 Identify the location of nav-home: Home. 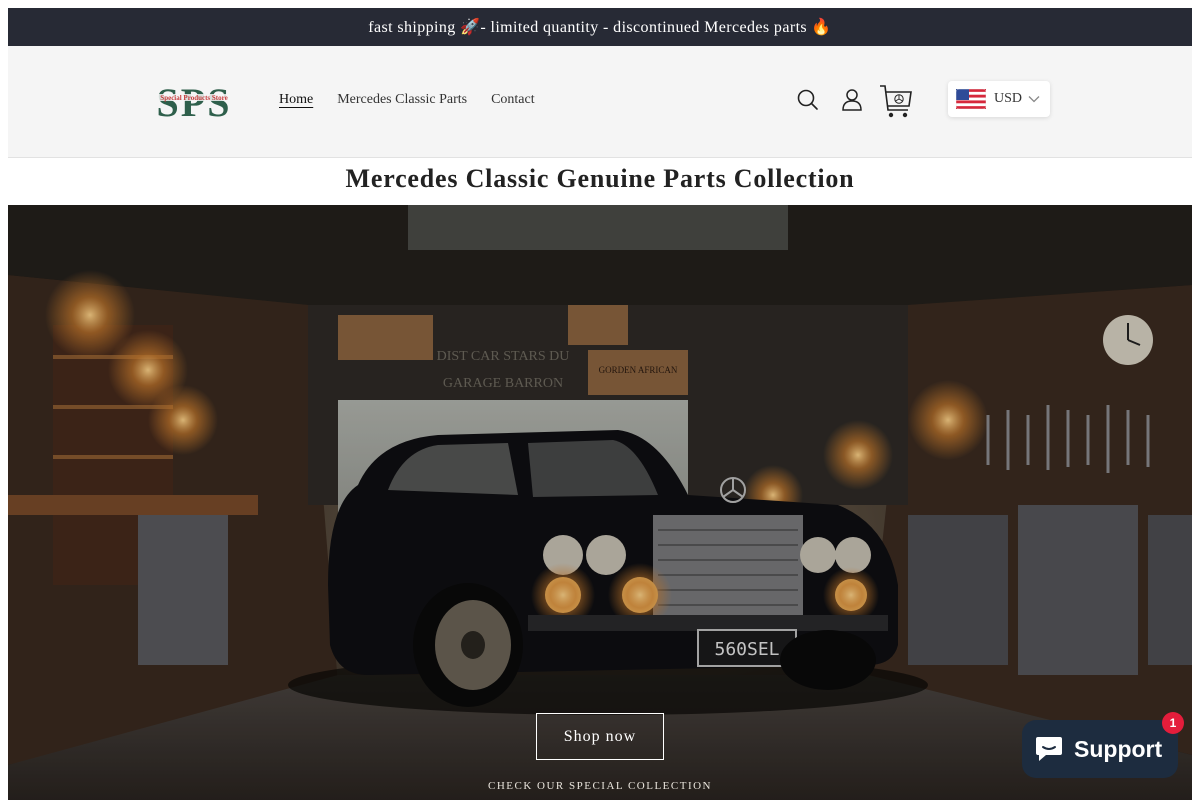
(296, 100).